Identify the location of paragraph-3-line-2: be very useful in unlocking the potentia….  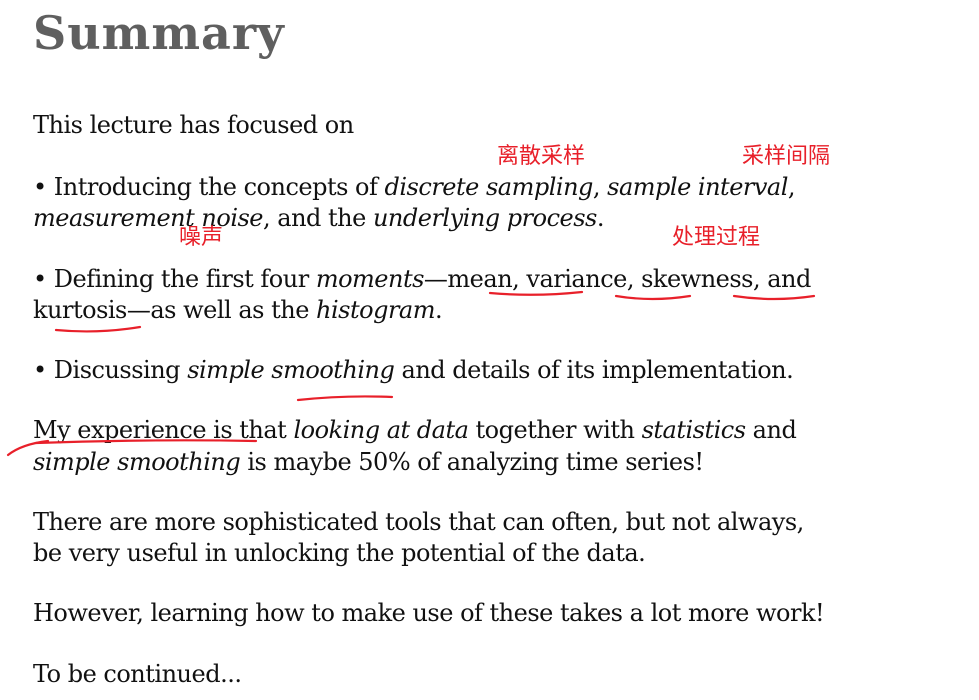
(339, 553).